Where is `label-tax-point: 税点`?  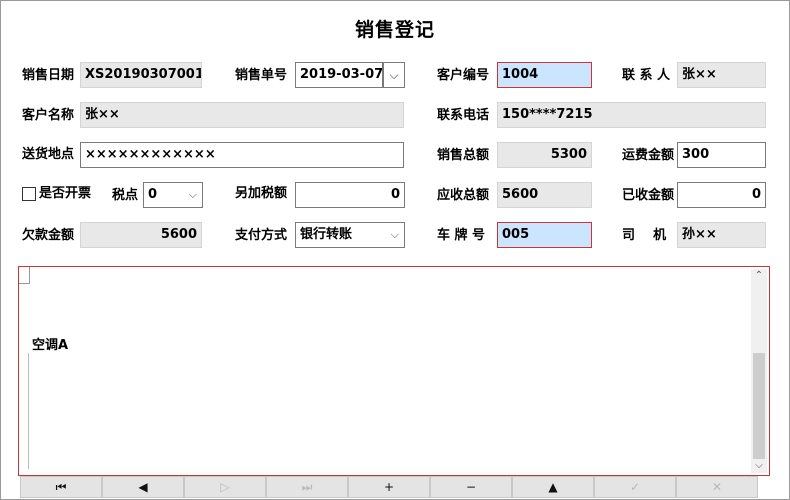
label-tax-point: 税点 is located at coordinates (125, 195).